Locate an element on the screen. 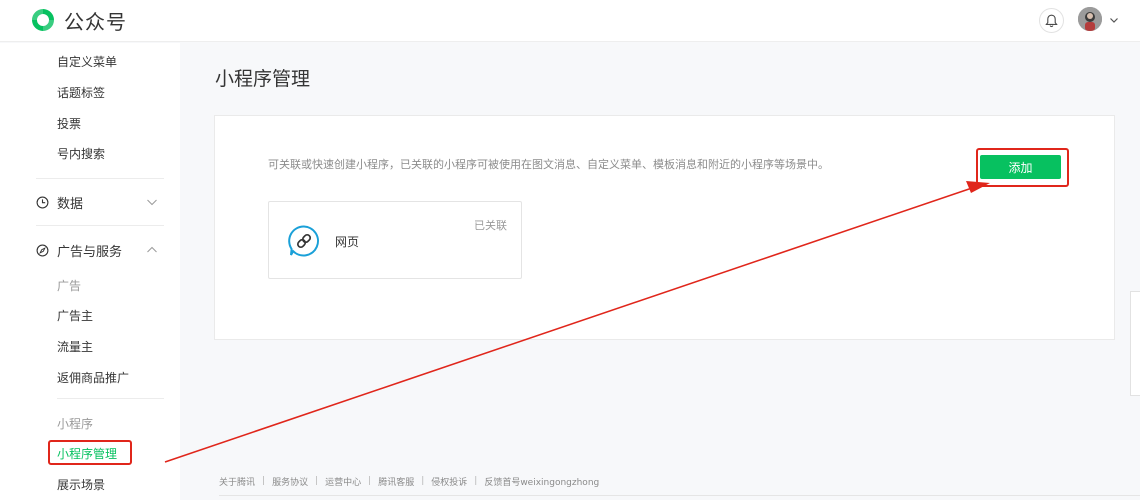  sidebar-item-display-scenes: 展示场景 is located at coordinates (81, 484).